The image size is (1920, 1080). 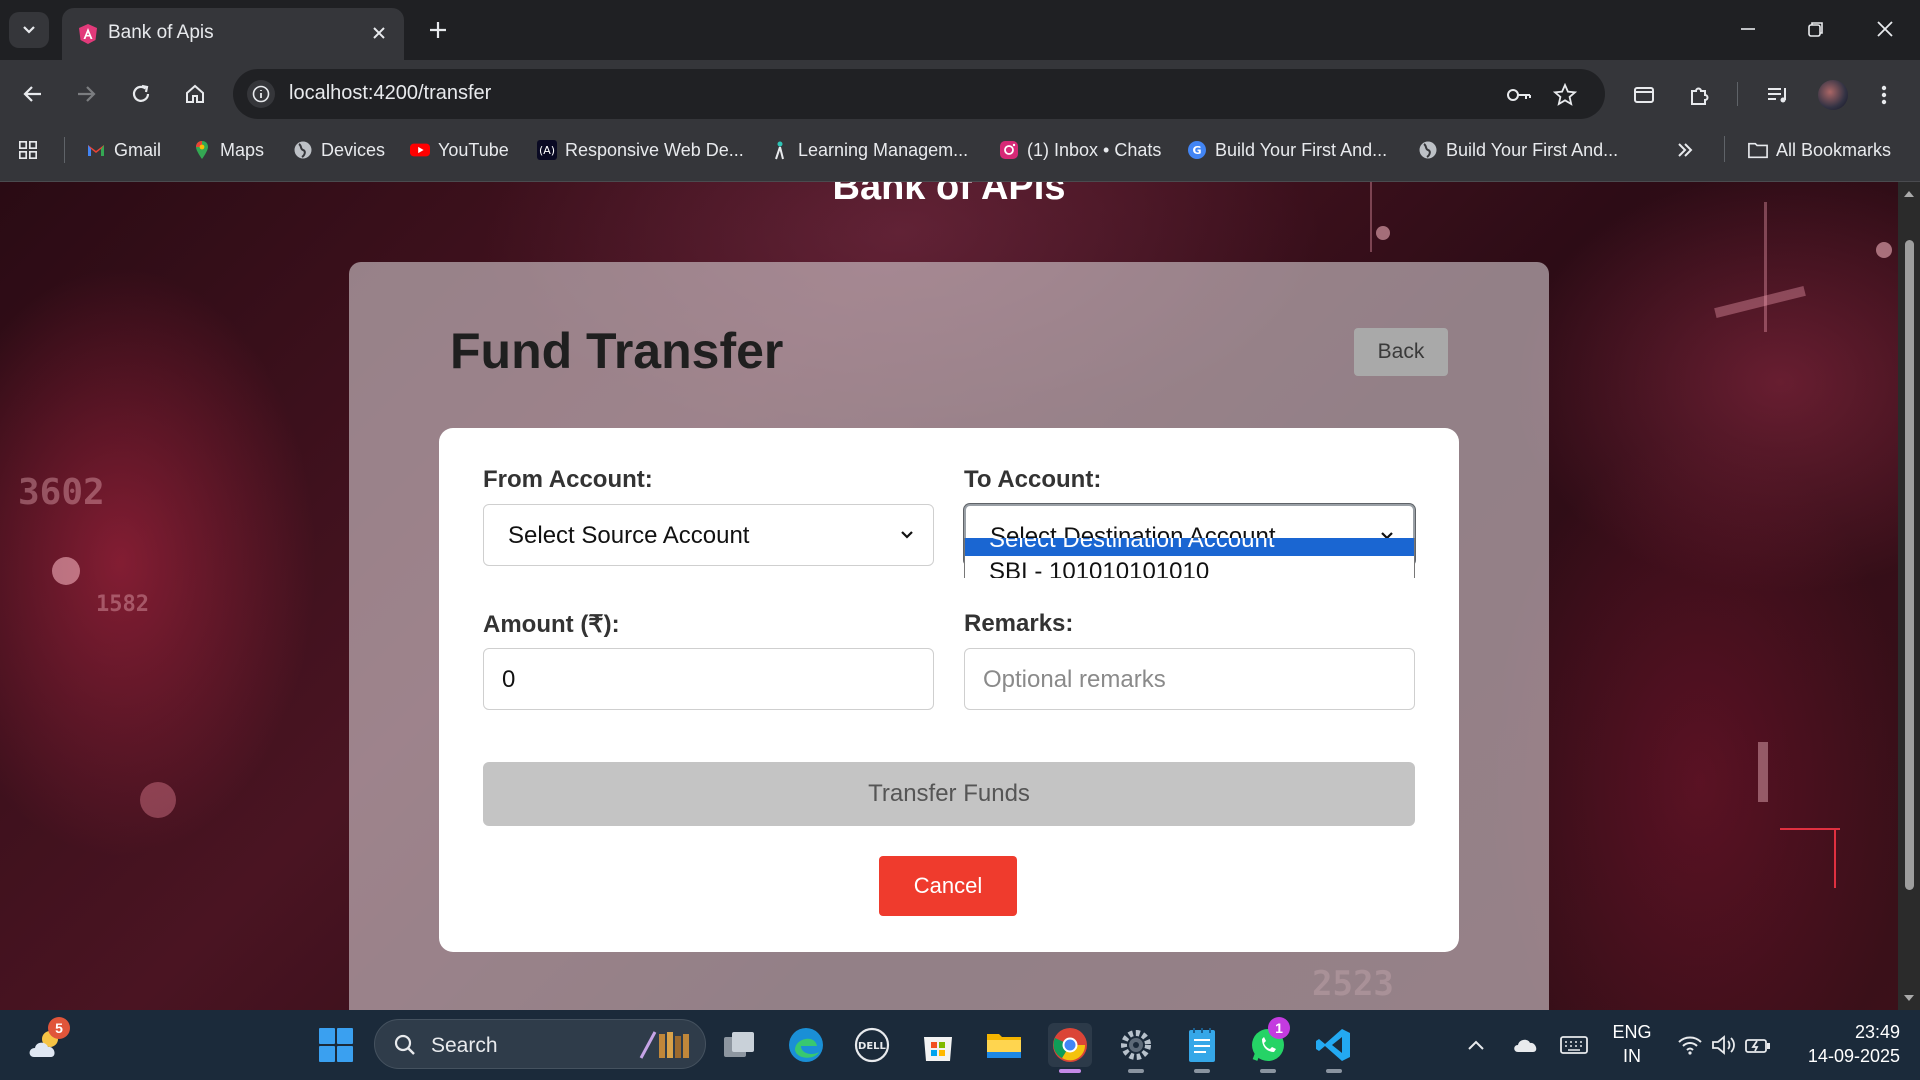 What do you see at coordinates (47, 1042) in the screenshot?
I see `weather-widget: 5` at bounding box center [47, 1042].